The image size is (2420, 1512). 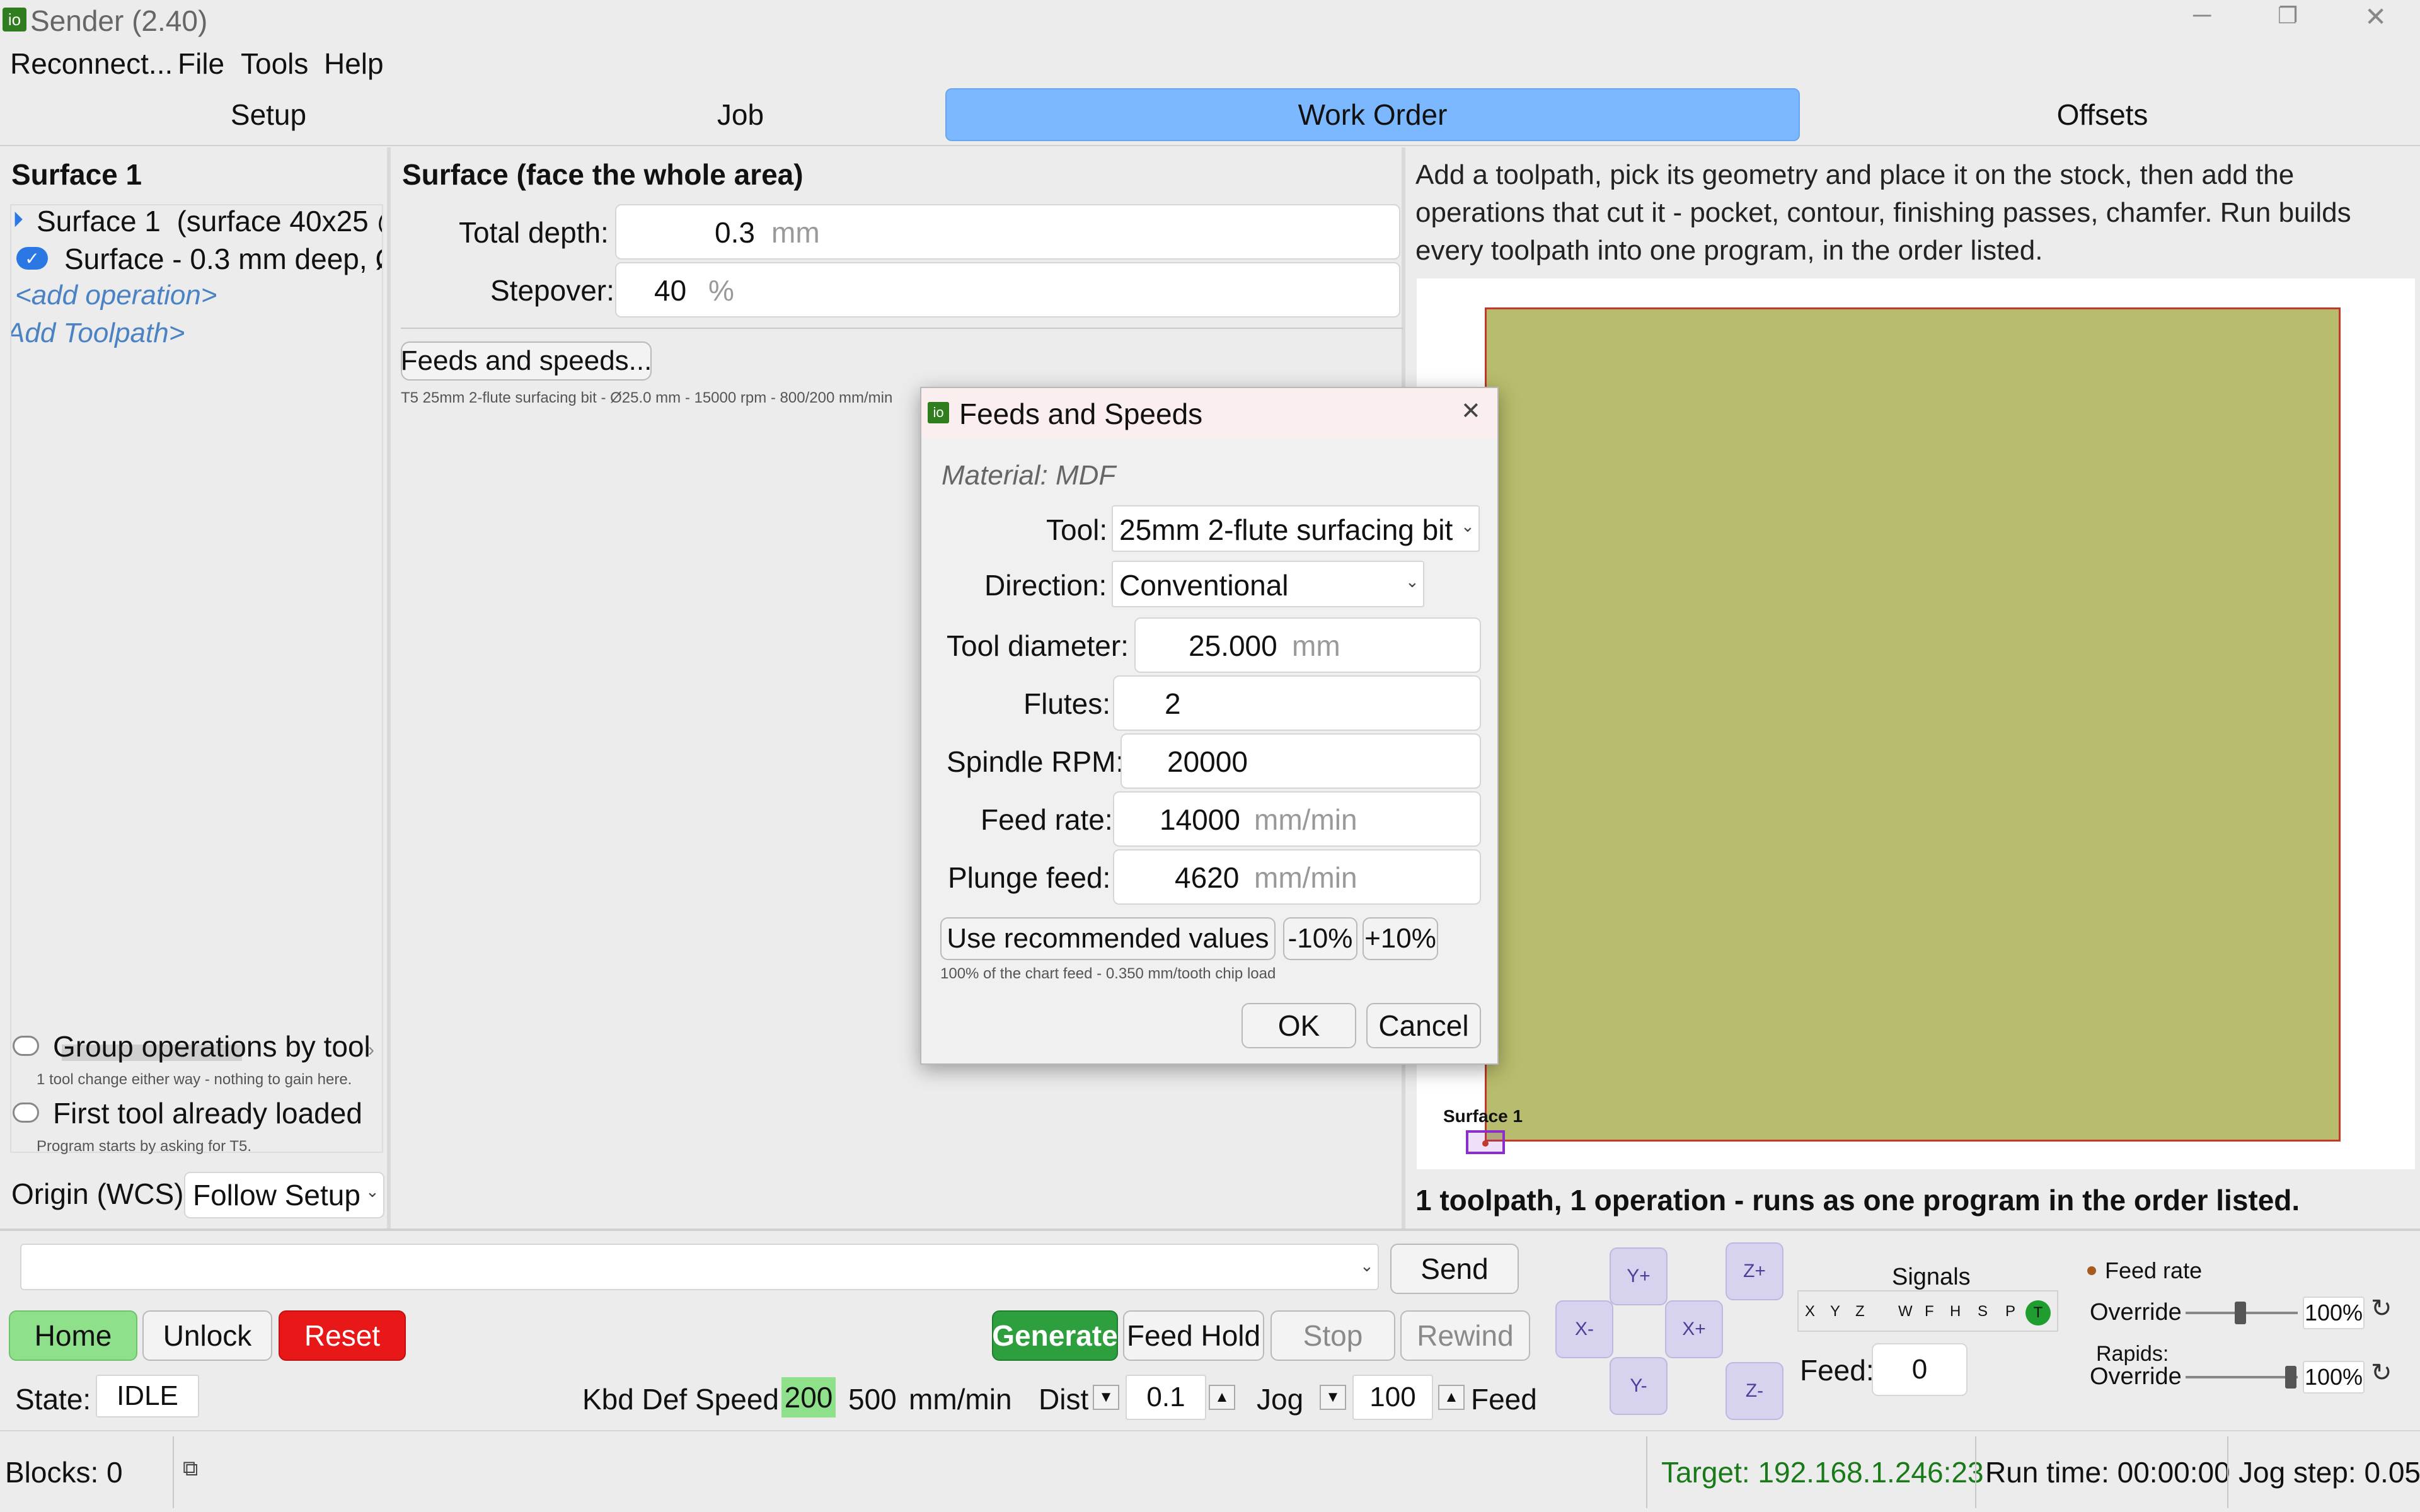 I want to click on feed-slider-thumb, so click(x=2240, y=1313).